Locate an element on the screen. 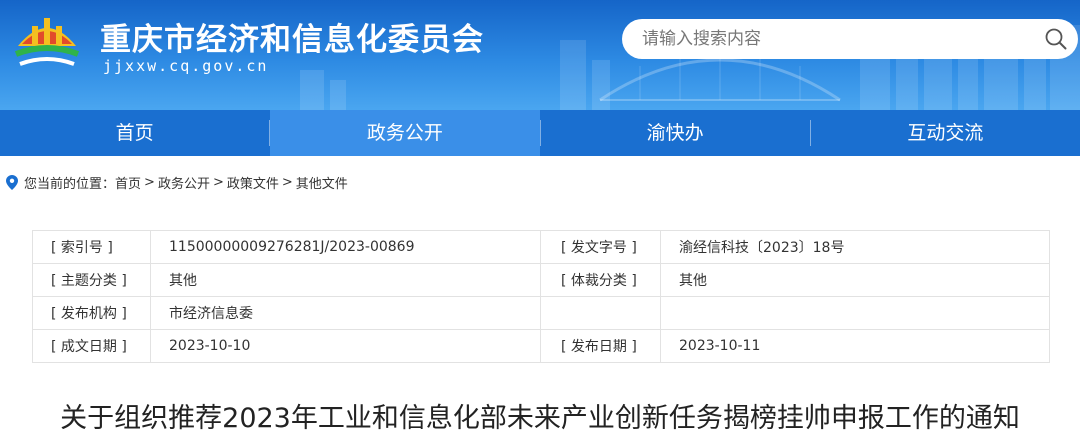  breadcrumb-other-documents: 其他文件 is located at coordinates (322, 182).